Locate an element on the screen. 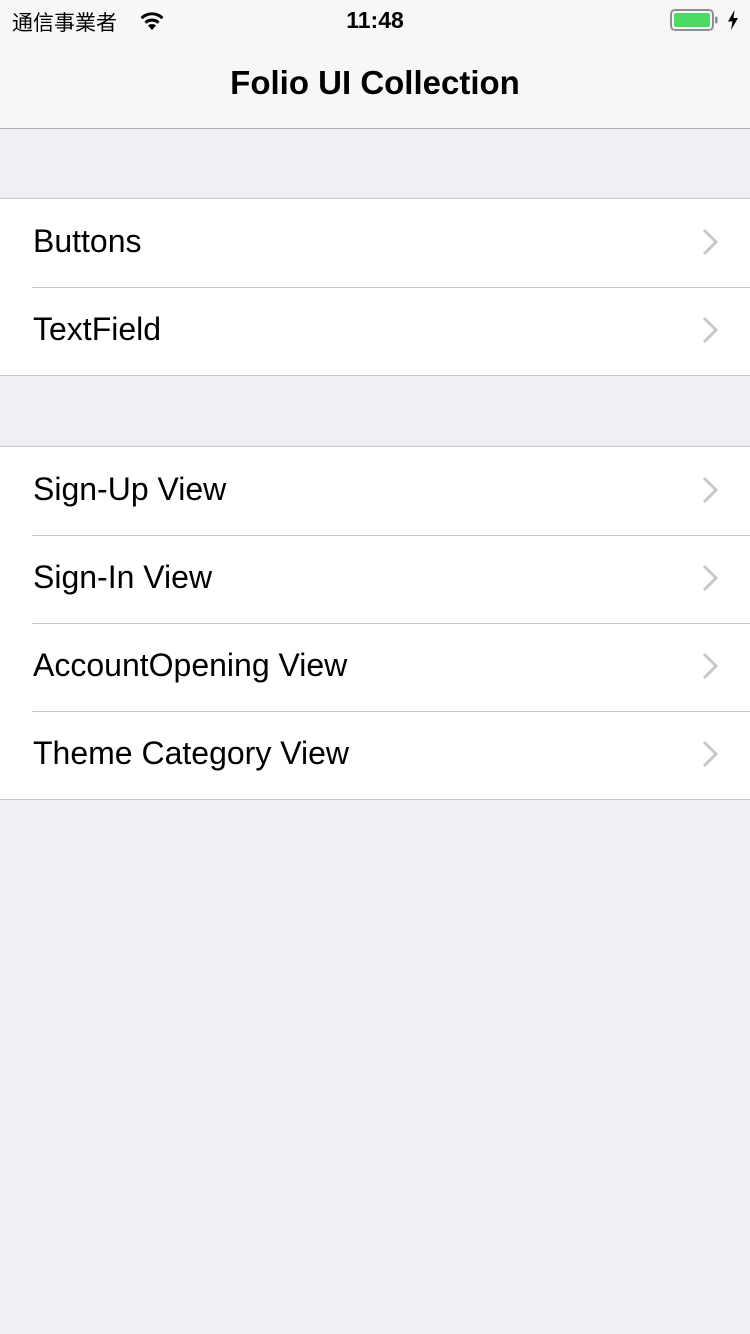 Image resolution: width=750 pixels, height=1334 pixels. list-item-theme-category-view: Theme Category View is located at coordinates (375, 755).